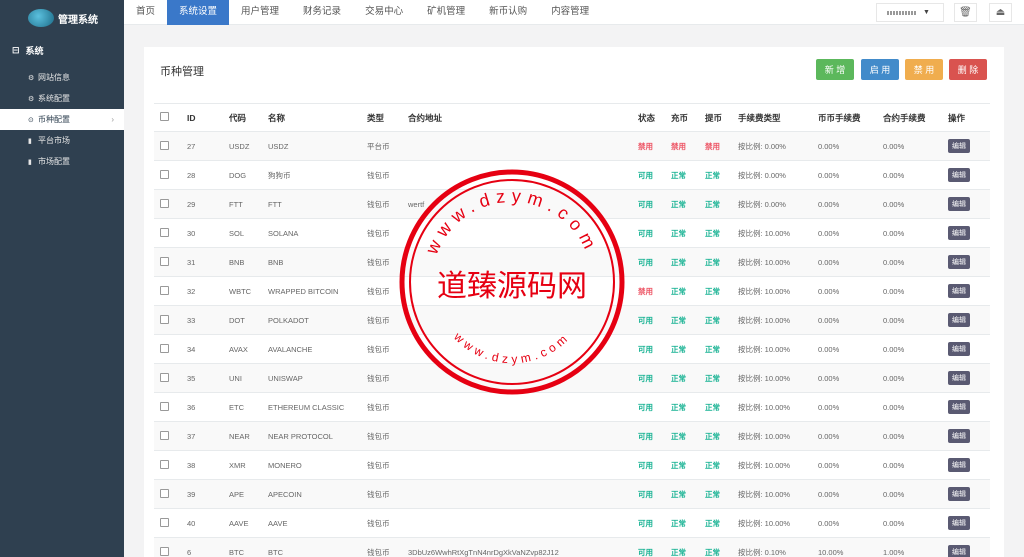  Describe the element at coordinates (235, 378) in the screenshot. I see `cell-text: UNI` at that location.